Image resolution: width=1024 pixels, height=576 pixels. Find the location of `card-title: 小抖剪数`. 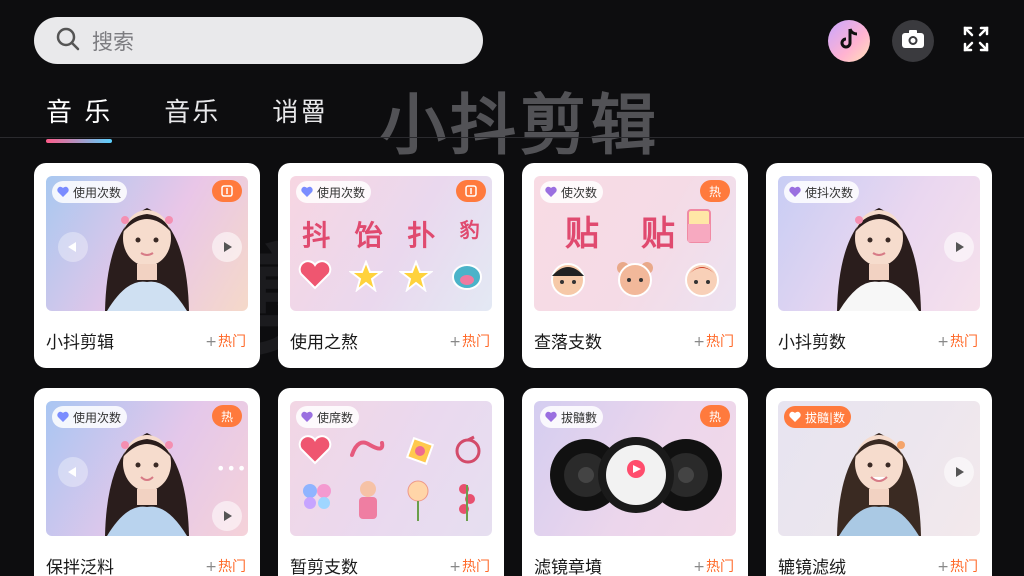

card-title: 小抖剪数 is located at coordinates (812, 343).